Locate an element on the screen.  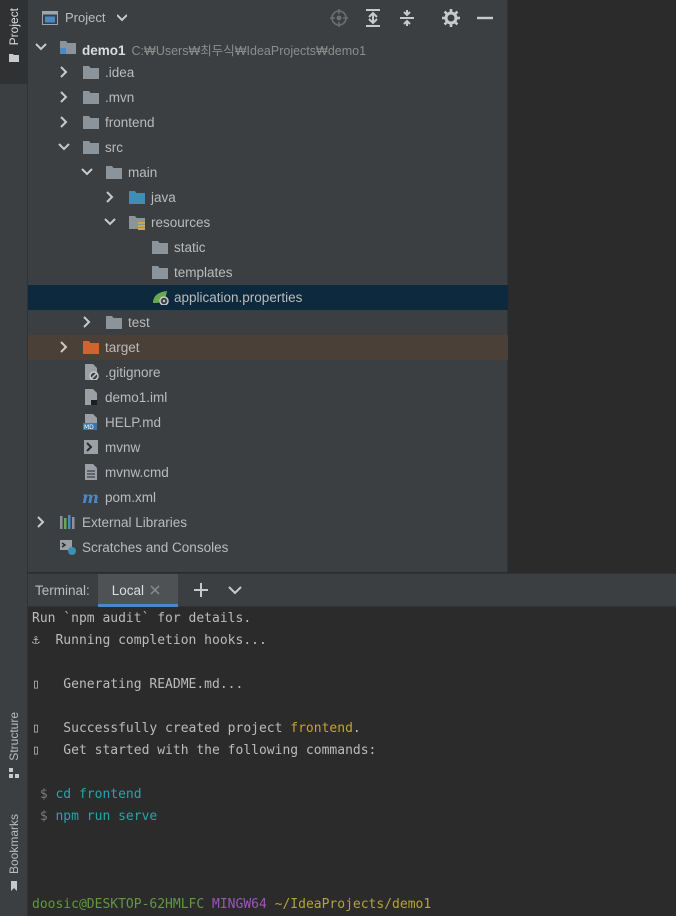
tree-item: java is located at coordinates (268, 197).